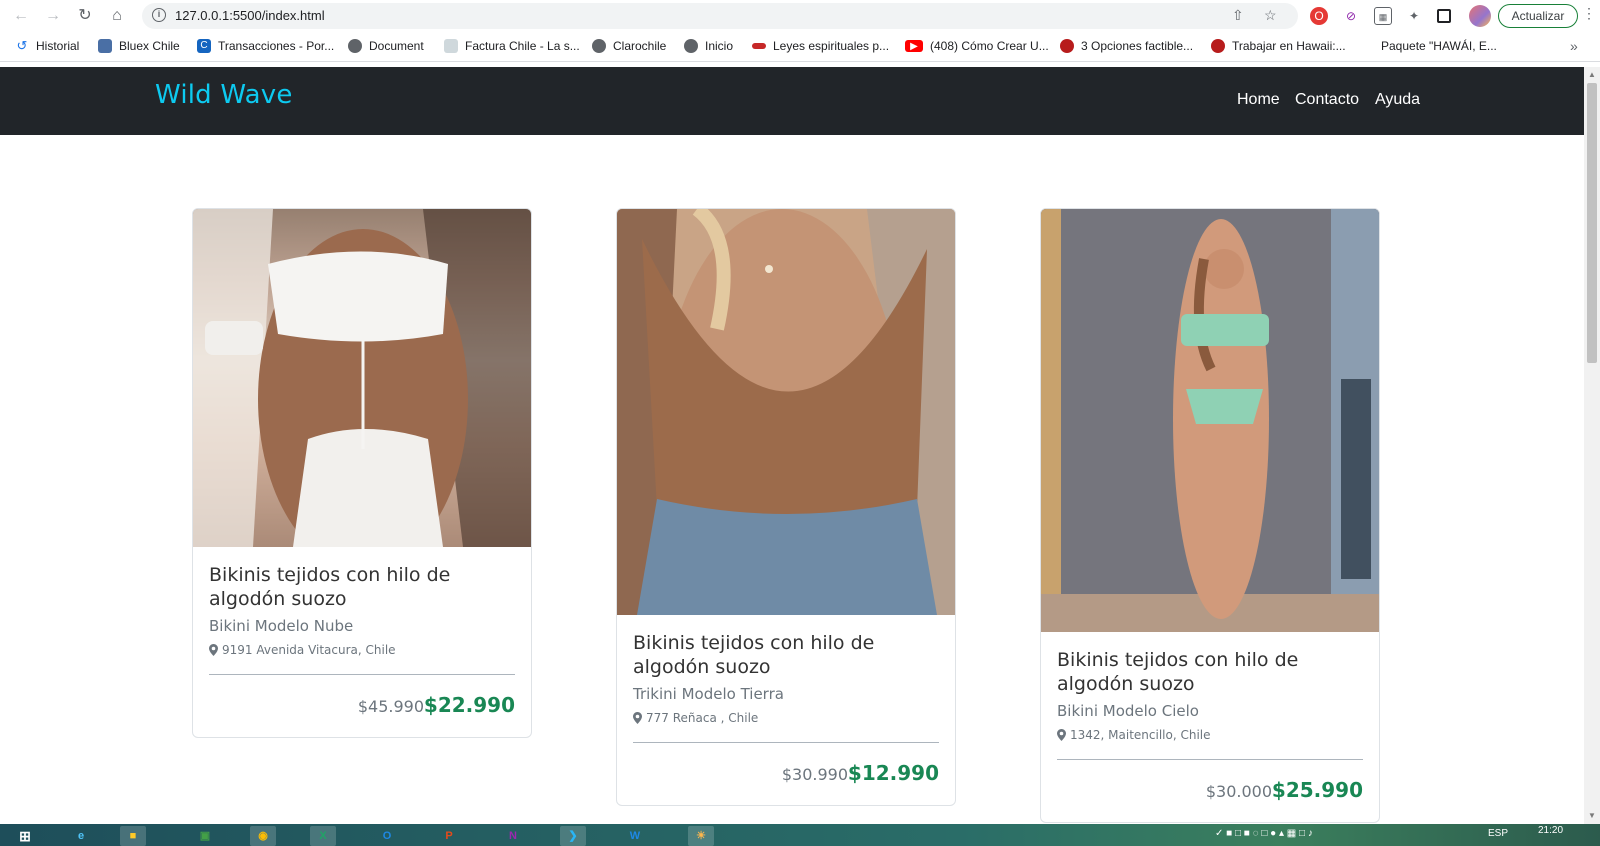 The image size is (1600, 846). What do you see at coordinates (1140, 735) in the screenshot?
I see `location-text: 1342, Maitencillo, Chile` at bounding box center [1140, 735].